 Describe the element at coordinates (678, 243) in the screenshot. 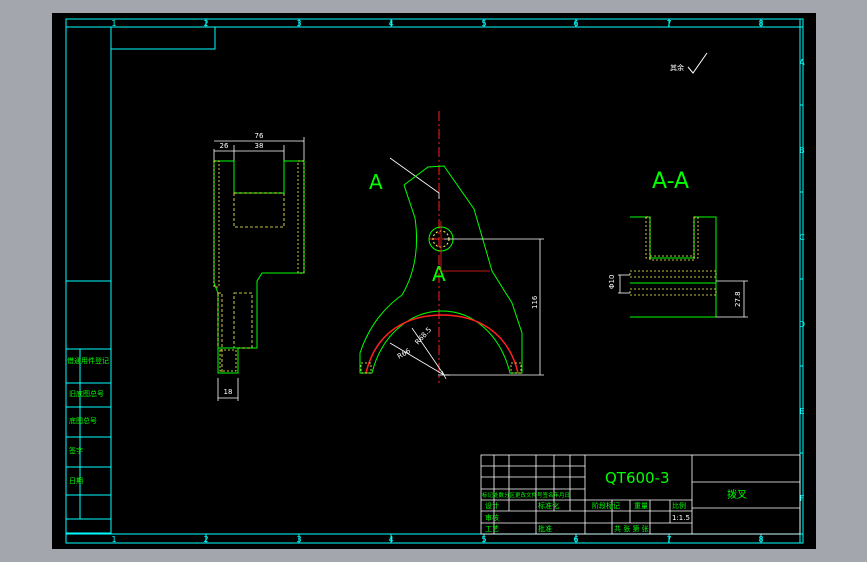

I see `section-view: A-A 27.8 Φ10` at that location.